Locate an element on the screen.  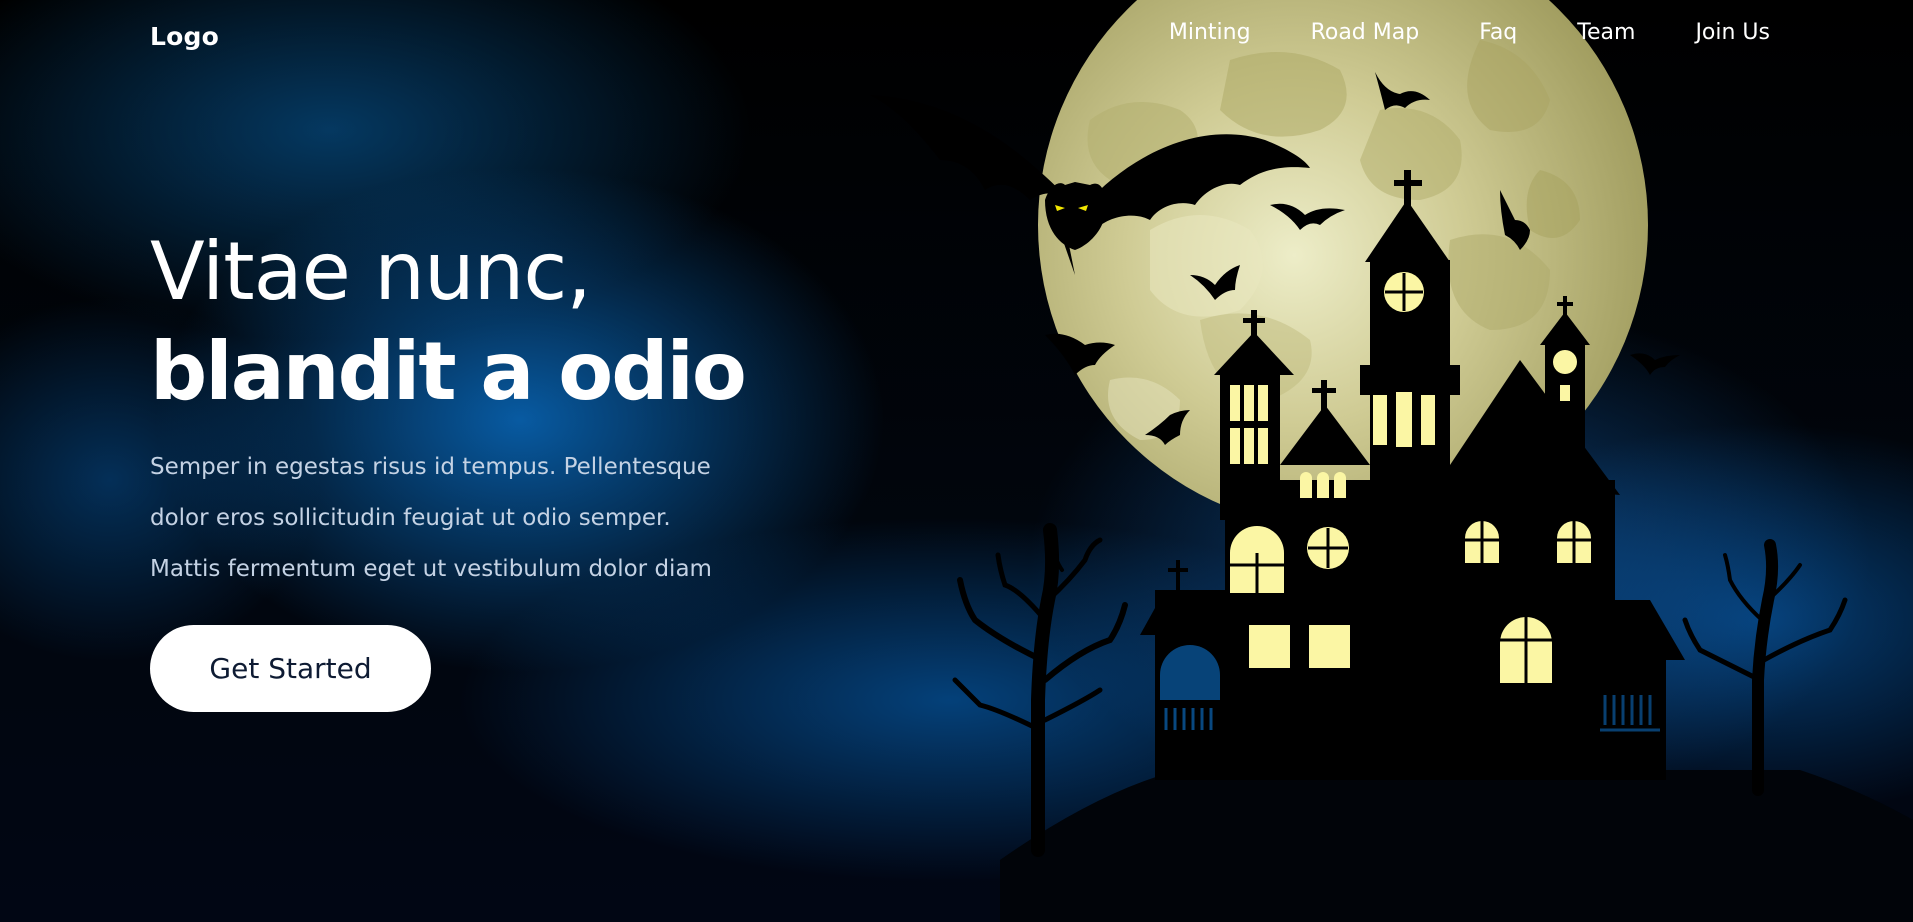
nav-link-minting: Minting is located at coordinates (1210, 32).